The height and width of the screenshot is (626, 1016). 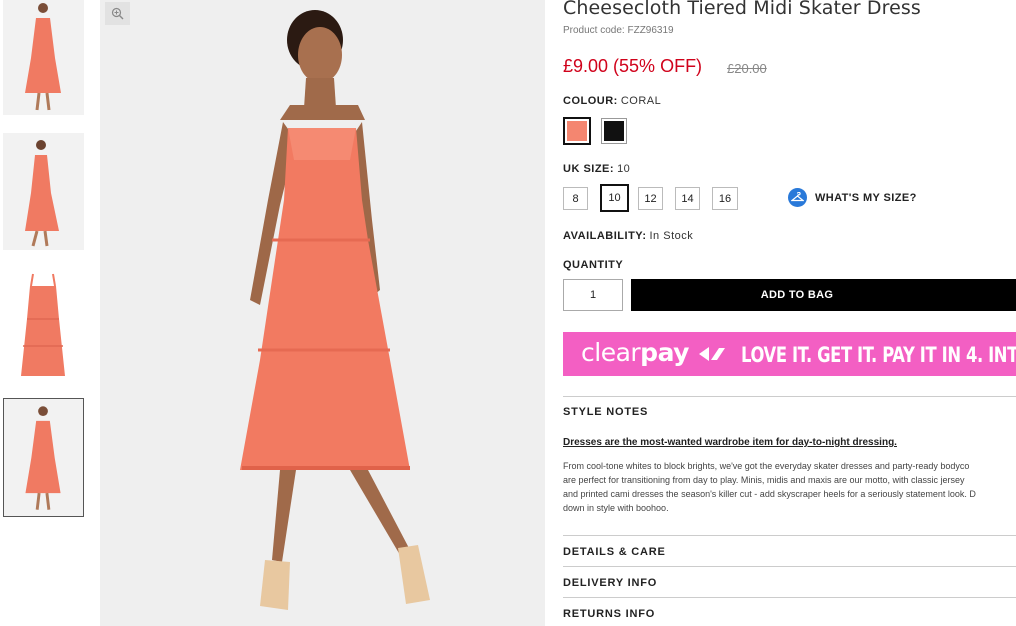 I want to click on details-care-accordion: DETAILS & CARE, so click(x=614, y=552).